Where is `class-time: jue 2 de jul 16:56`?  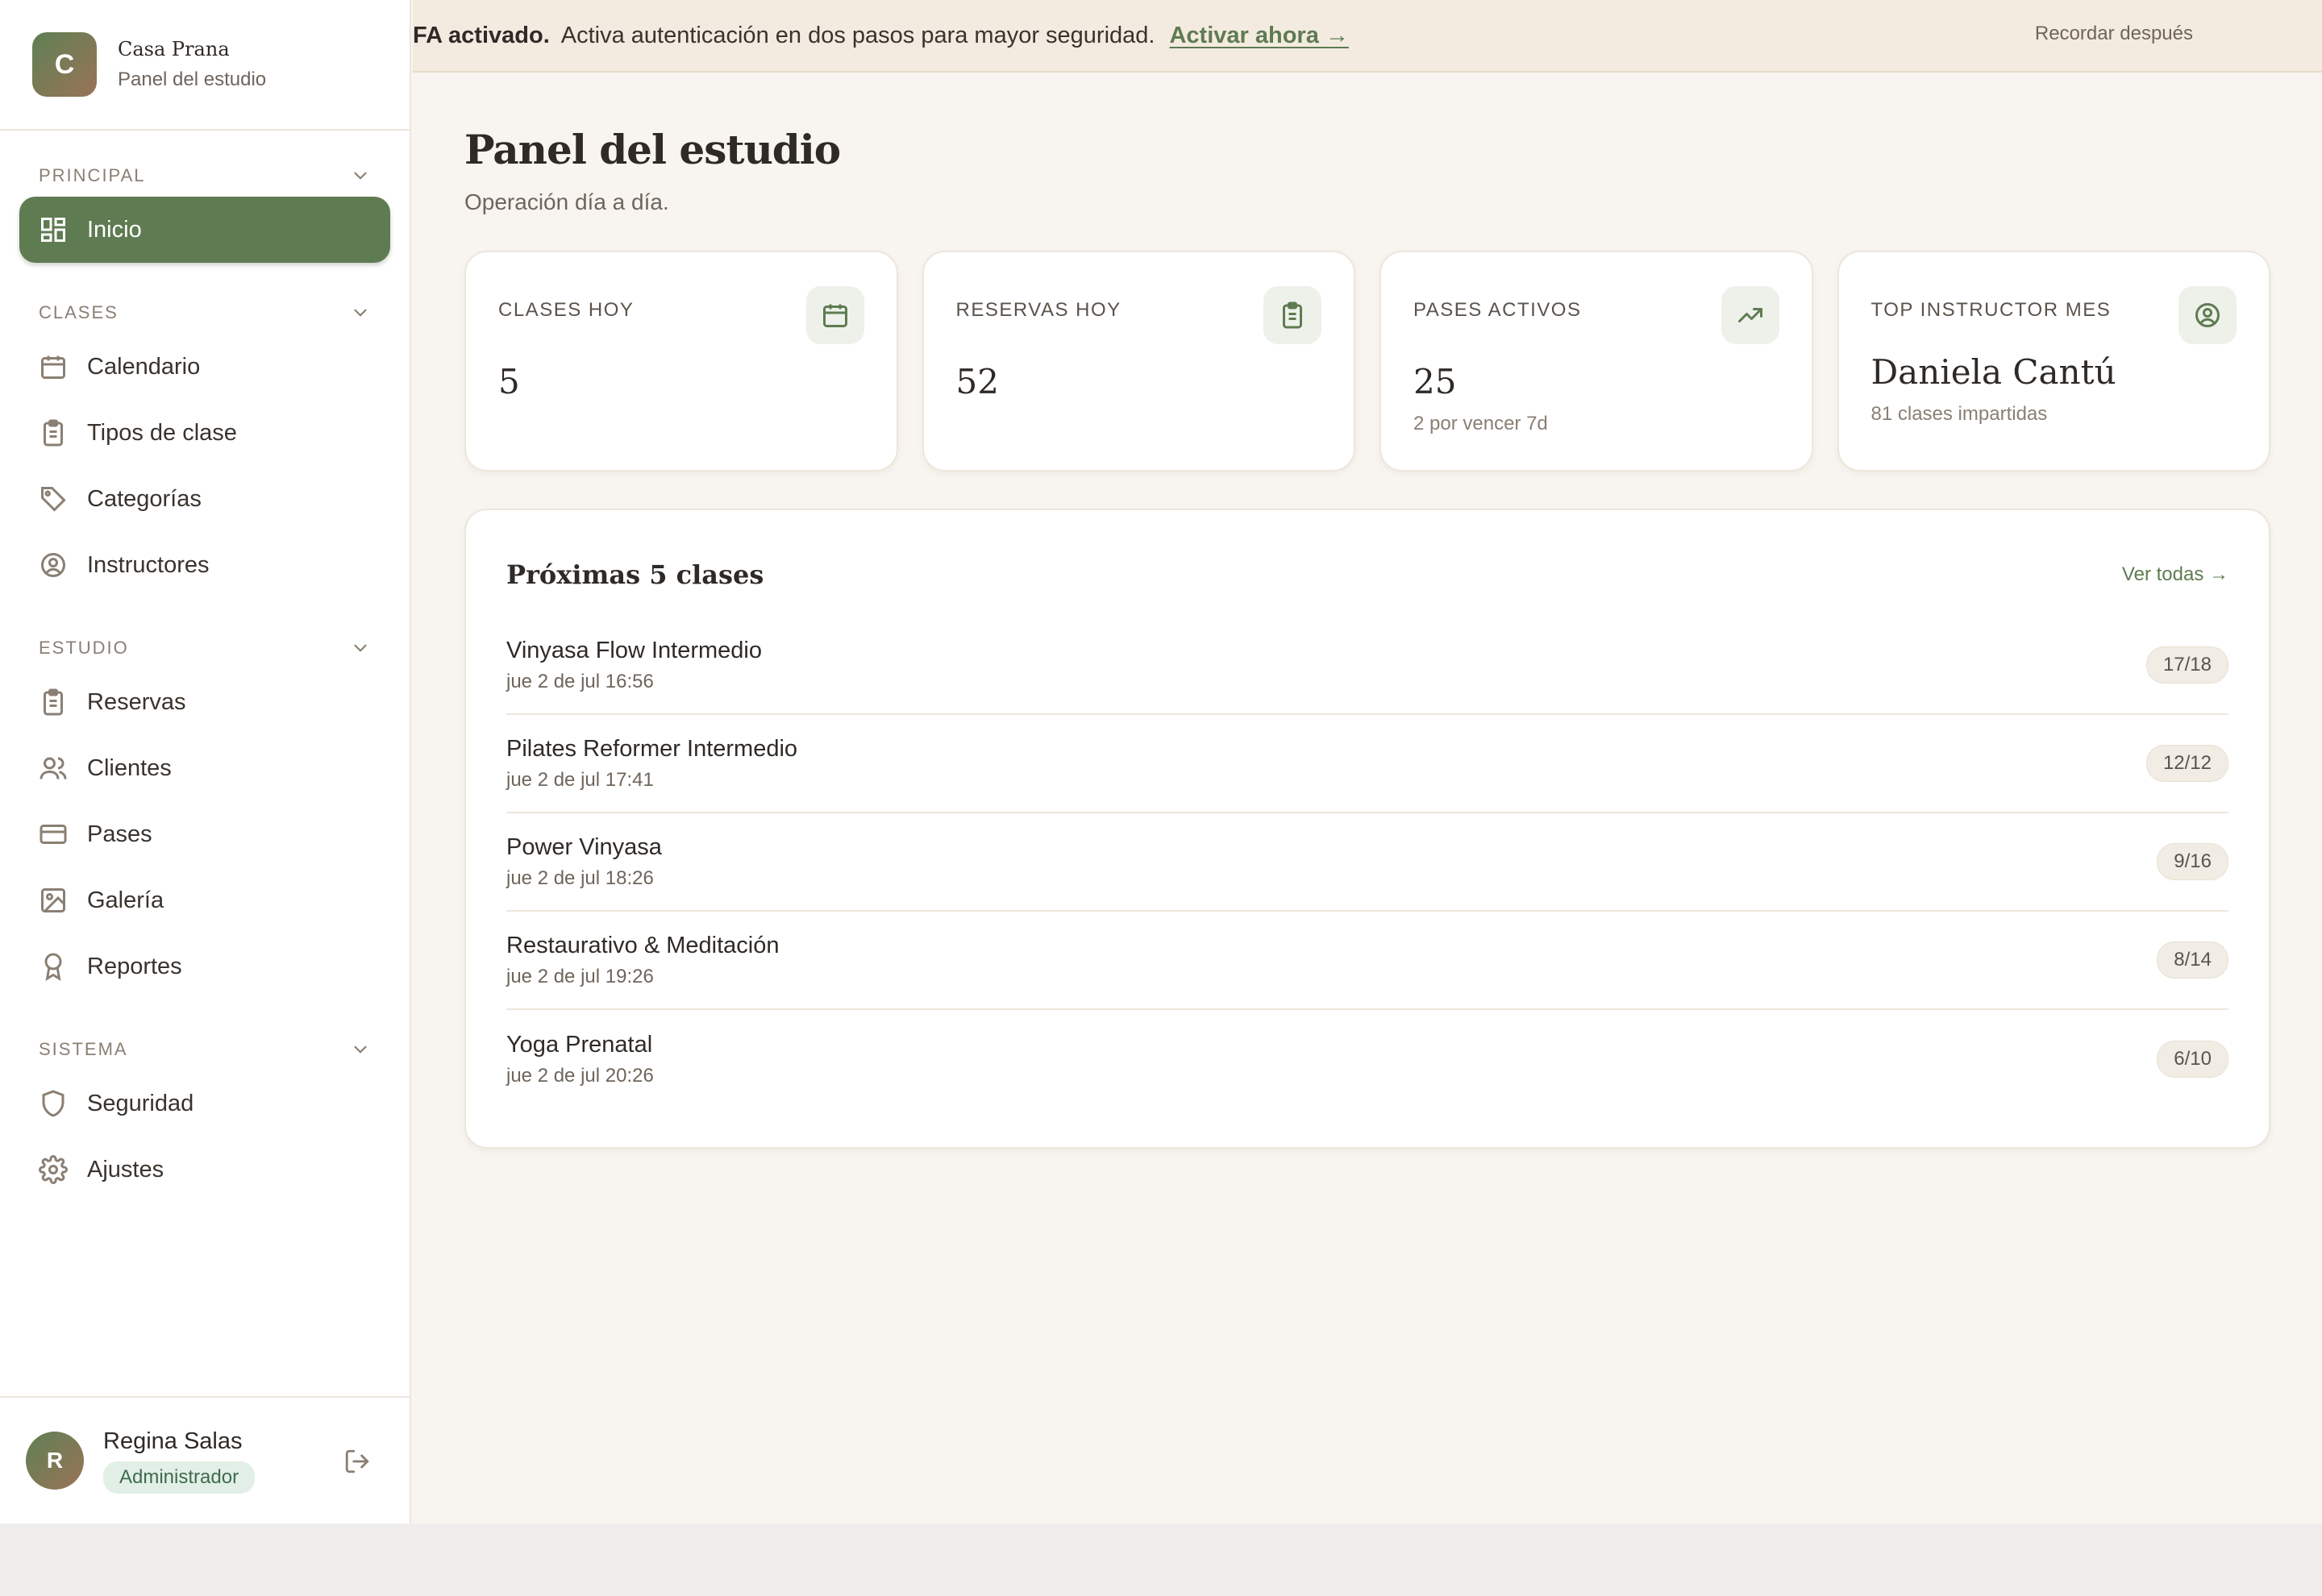
class-time: jue 2 de jul 16:56 is located at coordinates (580, 681).